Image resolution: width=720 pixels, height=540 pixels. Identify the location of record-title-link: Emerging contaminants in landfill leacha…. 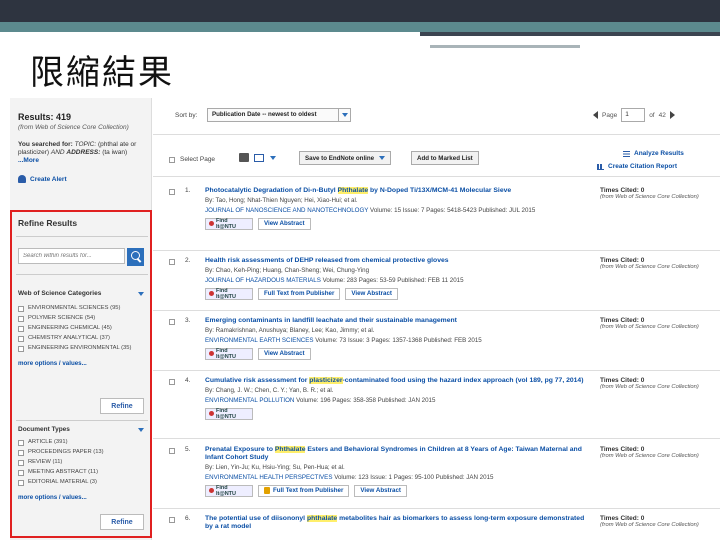
(397, 321).